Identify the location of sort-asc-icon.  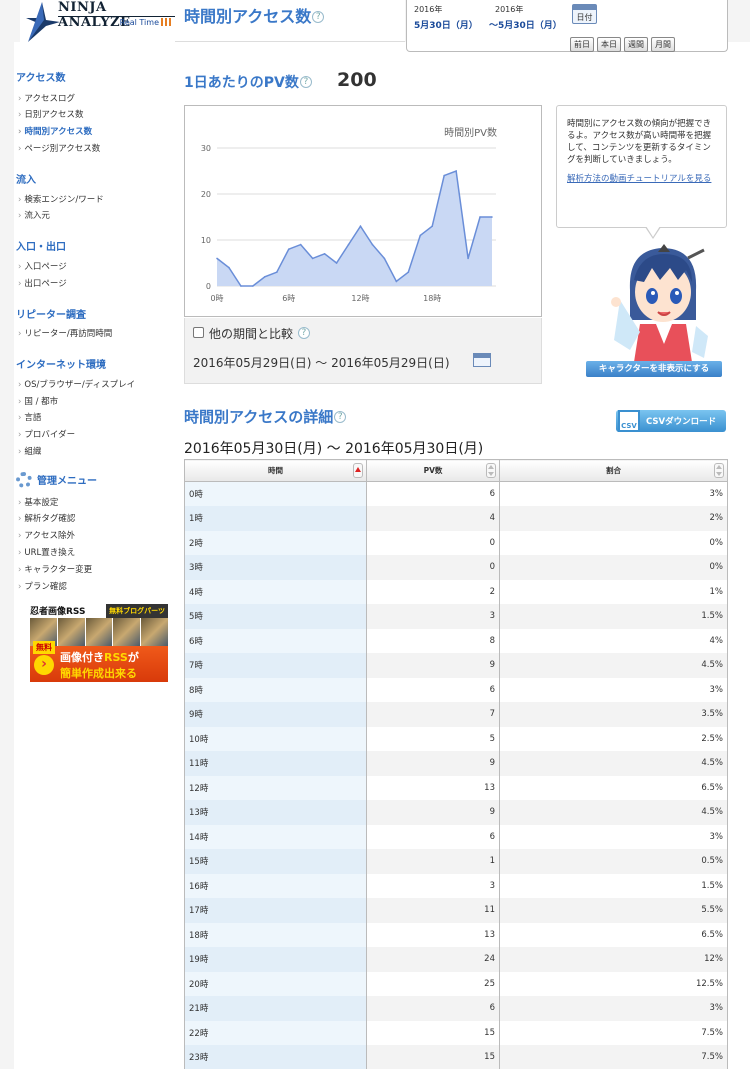
(358, 470).